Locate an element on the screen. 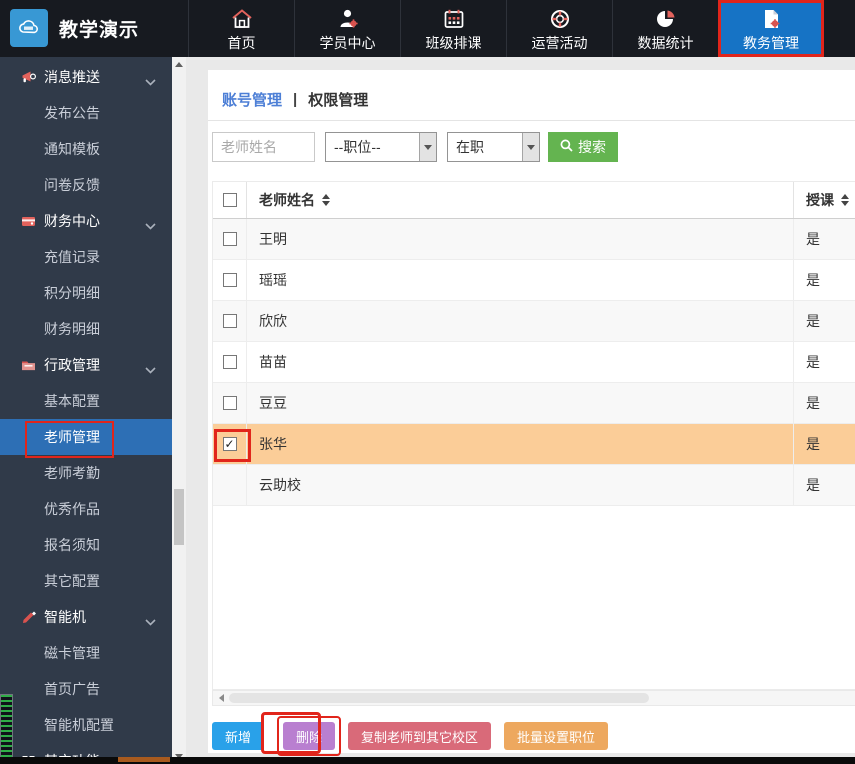 The height and width of the screenshot is (764, 855). copy-teachers-button: 复制老师到其它校区 is located at coordinates (420, 736).